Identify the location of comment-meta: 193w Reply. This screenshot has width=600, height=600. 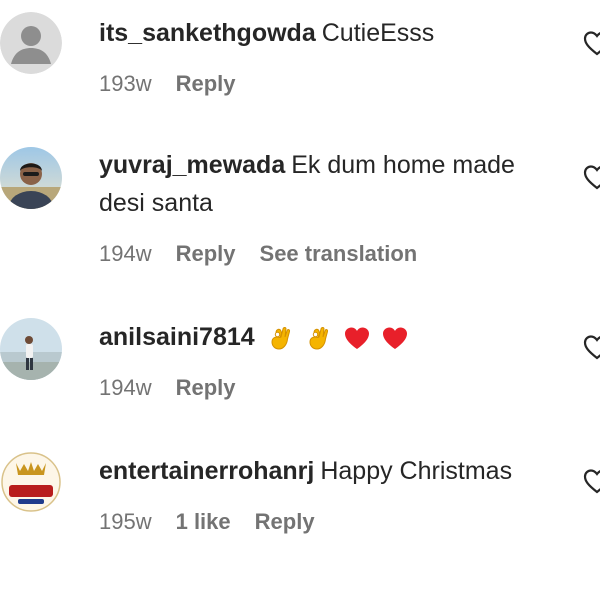
(334, 84).